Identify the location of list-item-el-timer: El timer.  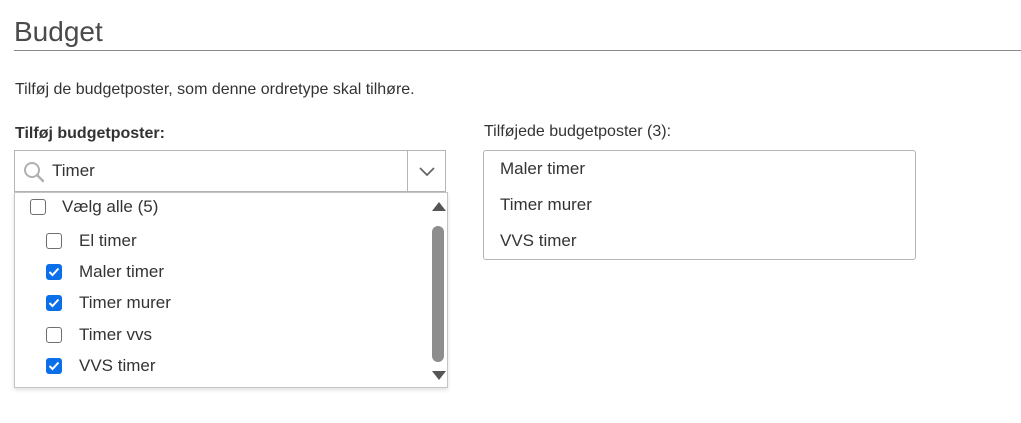
(91, 241).